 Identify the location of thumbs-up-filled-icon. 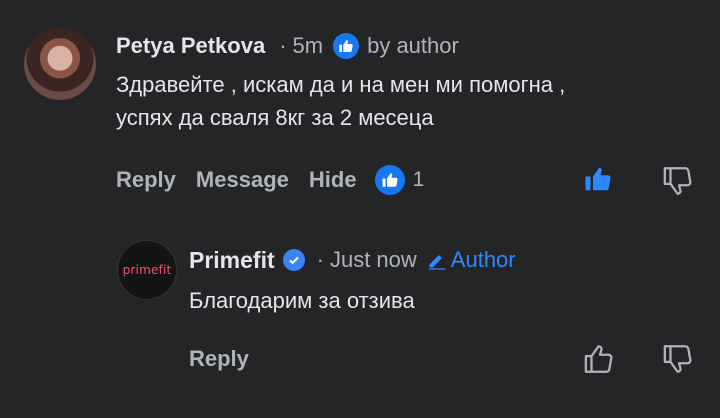
(598, 181).